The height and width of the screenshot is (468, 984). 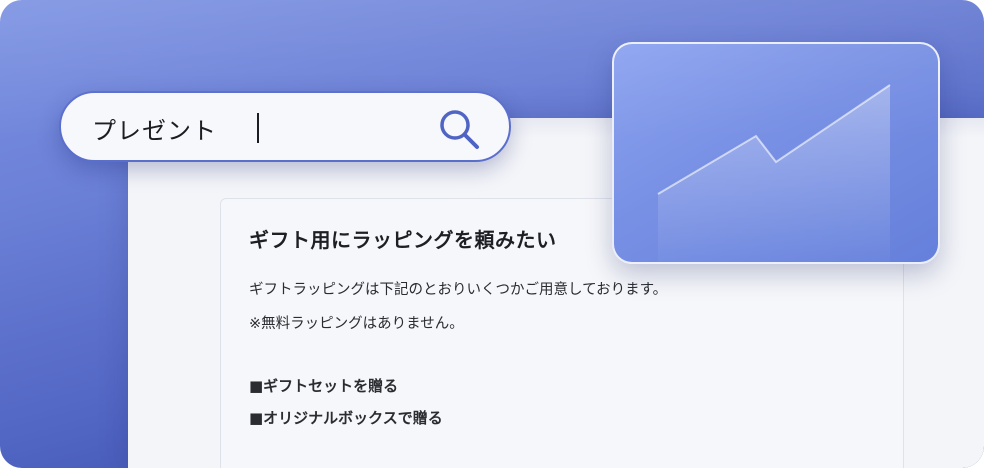 What do you see at coordinates (460, 130) in the screenshot?
I see `search-icon` at bounding box center [460, 130].